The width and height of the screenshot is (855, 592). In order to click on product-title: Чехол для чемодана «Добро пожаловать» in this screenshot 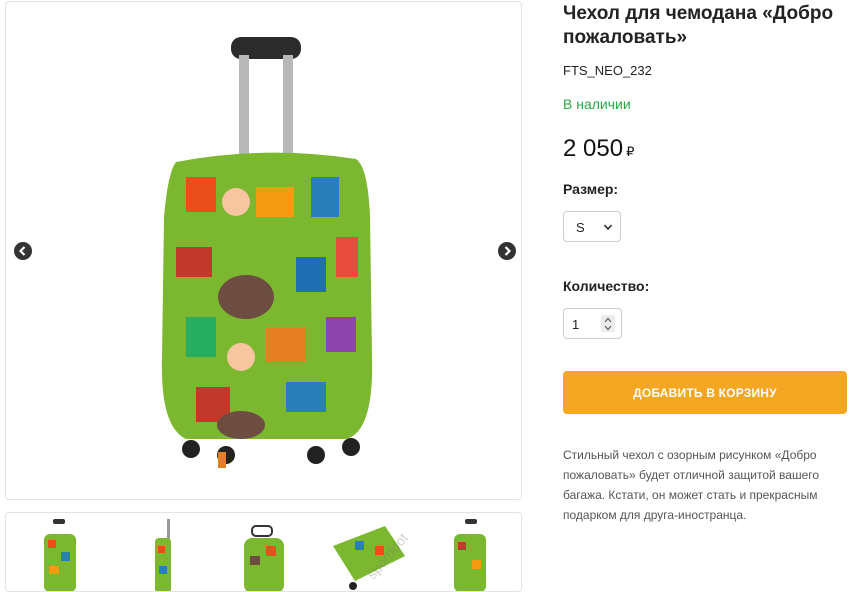, I will do `click(698, 25)`.